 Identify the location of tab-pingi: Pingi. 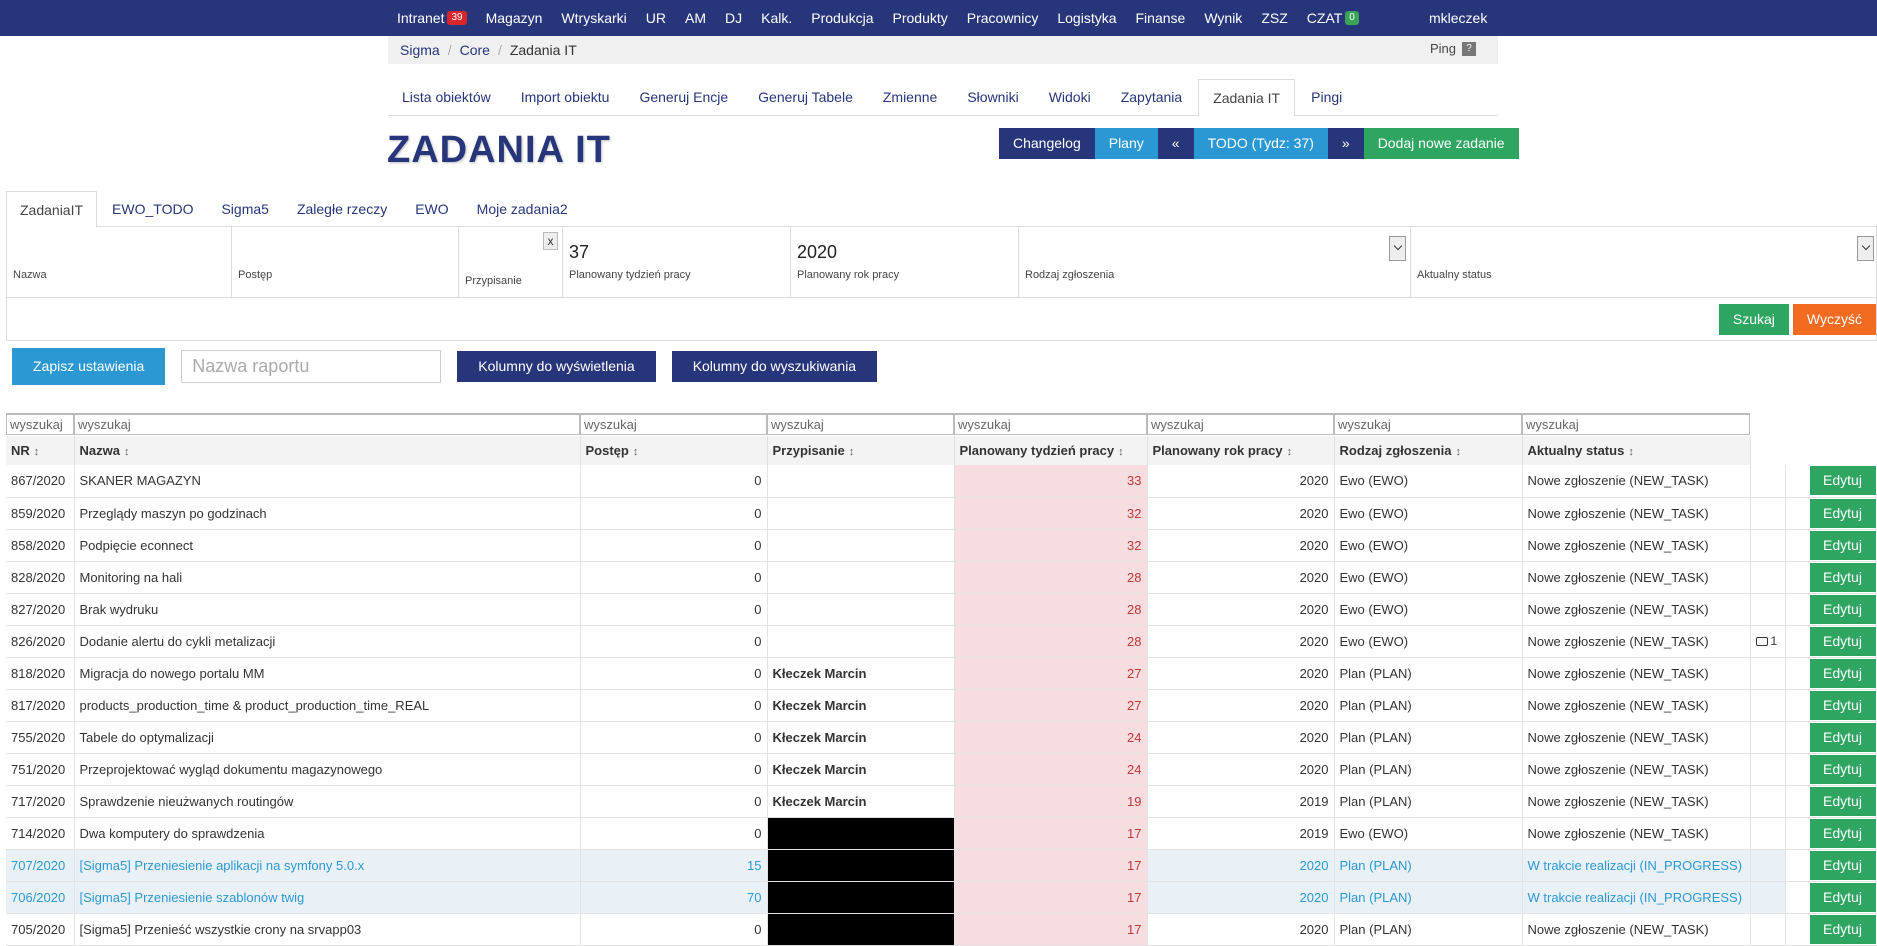
(1326, 97).